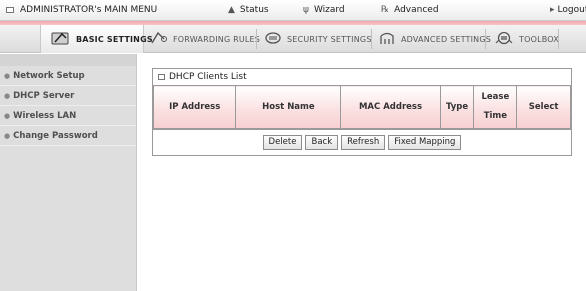 Image resolution: width=586 pixels, height=291 pixels. What do you see at coordinates (543, 107) in the screenshot?
I see `column-header-select: Select` at bounding box center [543, 107].